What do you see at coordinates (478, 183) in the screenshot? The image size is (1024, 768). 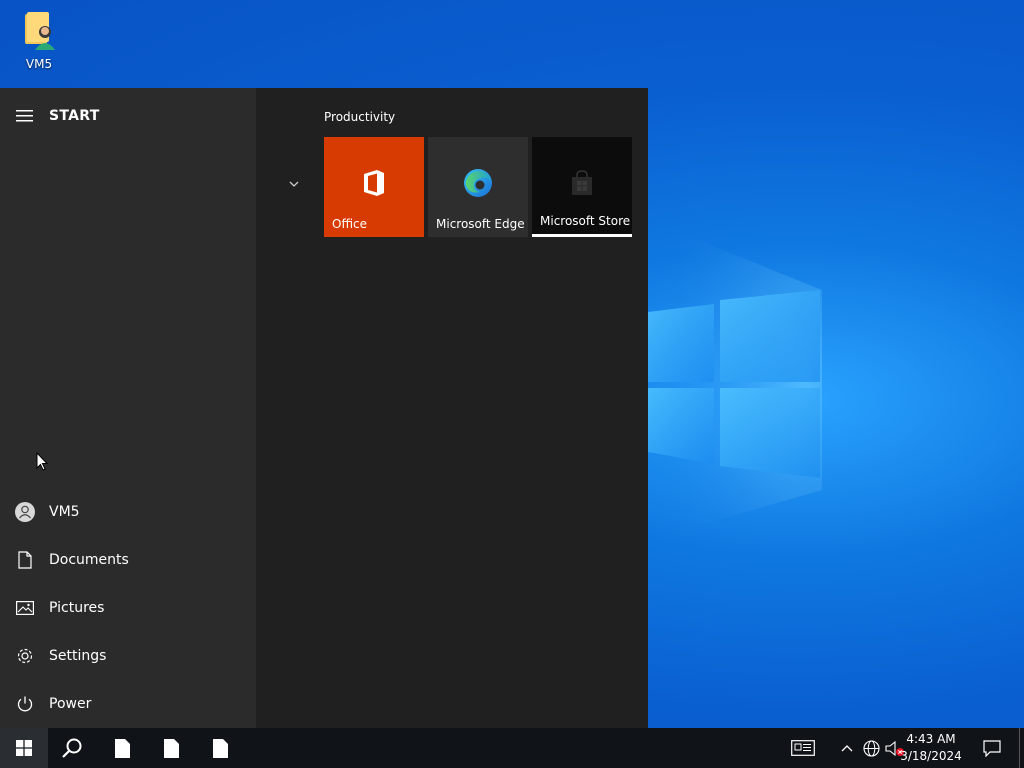 I see `edge-icon` at bounding box center [478, 183].